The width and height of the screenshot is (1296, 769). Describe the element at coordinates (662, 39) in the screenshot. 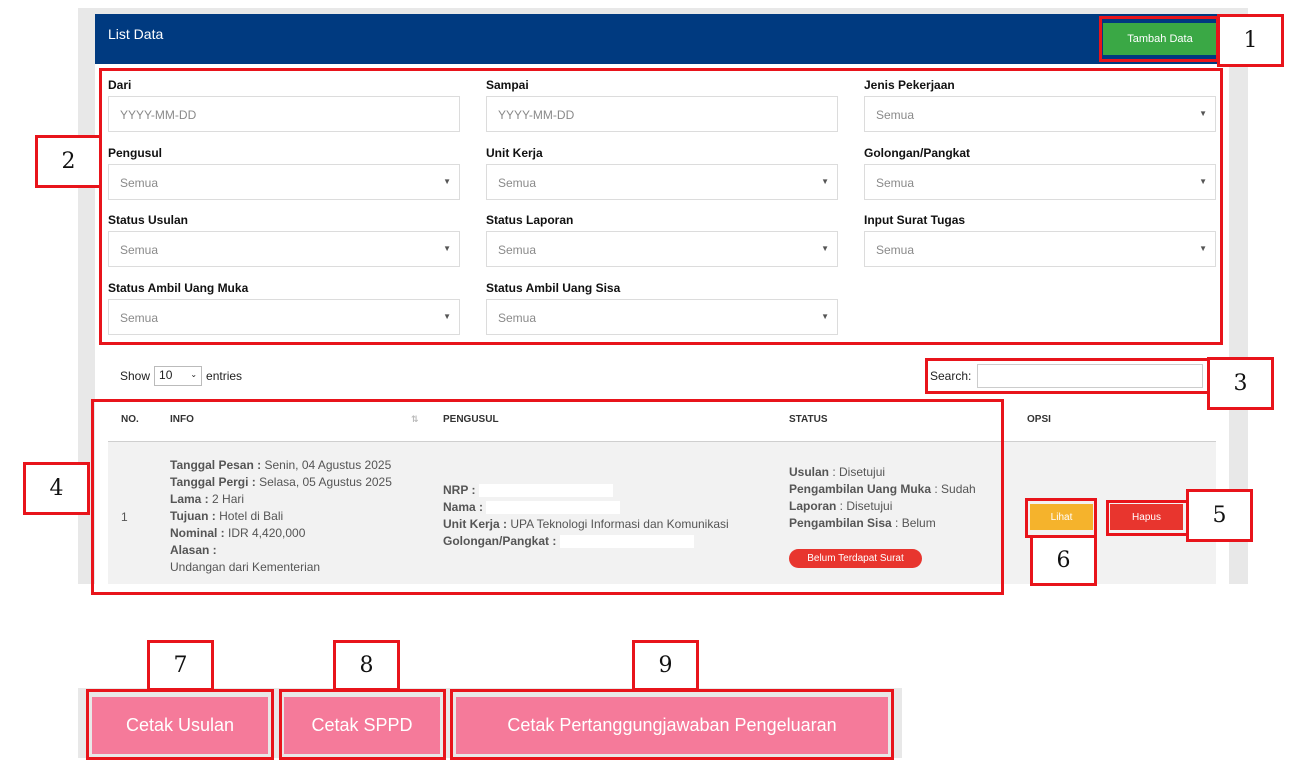

I see `panel-header: List Data Tambah Data` at that location.